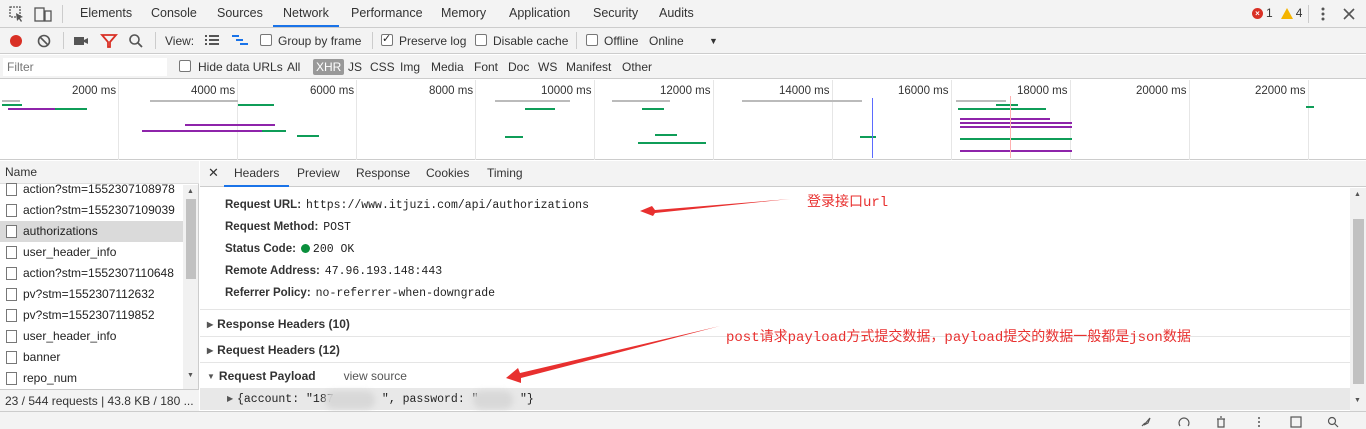 The image size is (1366, 429). What do you see at coordinates (588, 67) in the screenshot?
I see `filter-type-manifest: Manifest` at bounding box center [588, 67].